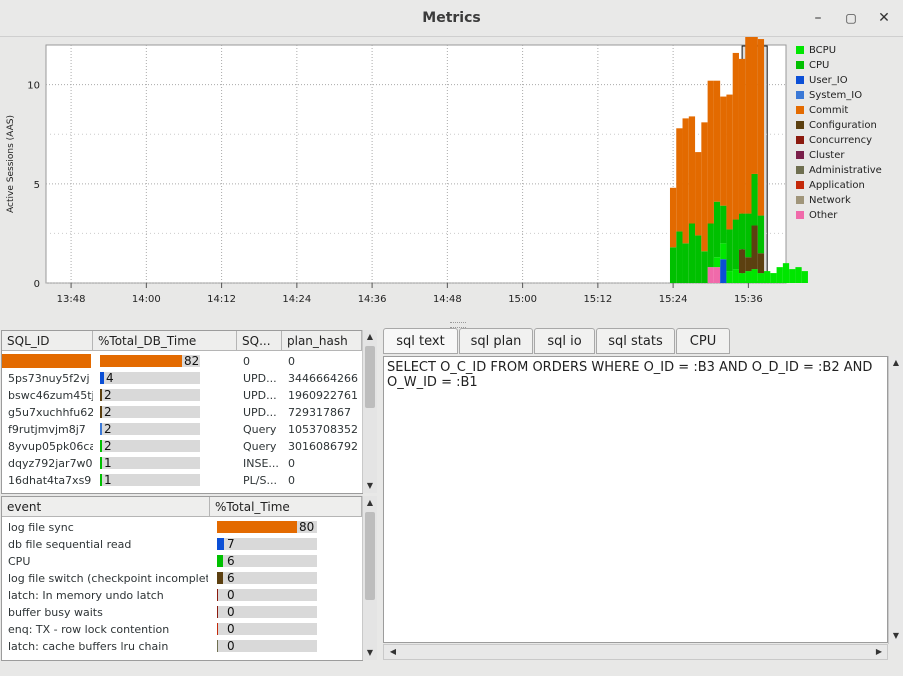 This screenshot has height=676, width=903. Describe the element at coordinates (323, 395) in the screenshot. I see `plan-hash-cell: 1960922761` at that location.